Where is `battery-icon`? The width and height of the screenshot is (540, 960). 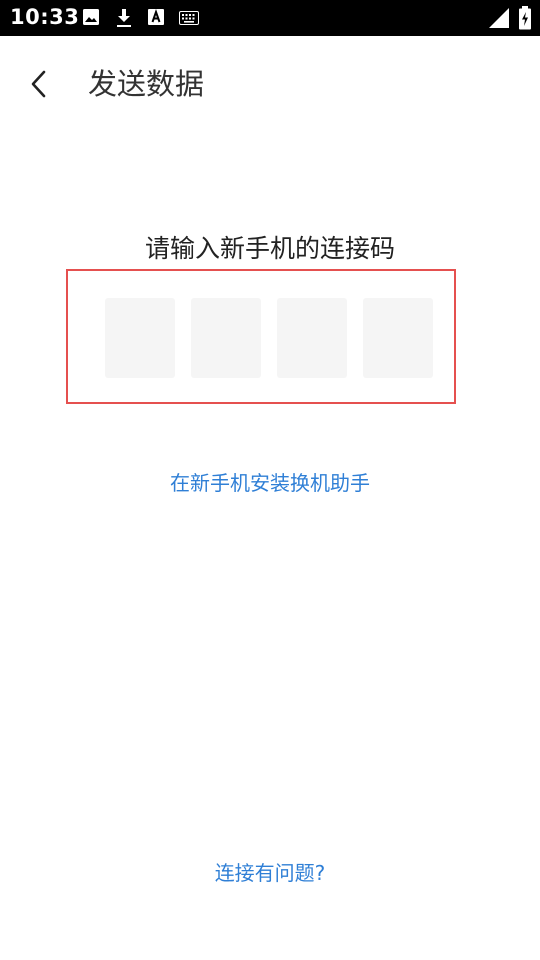 battery-icon is located at coordinates (525, 18).